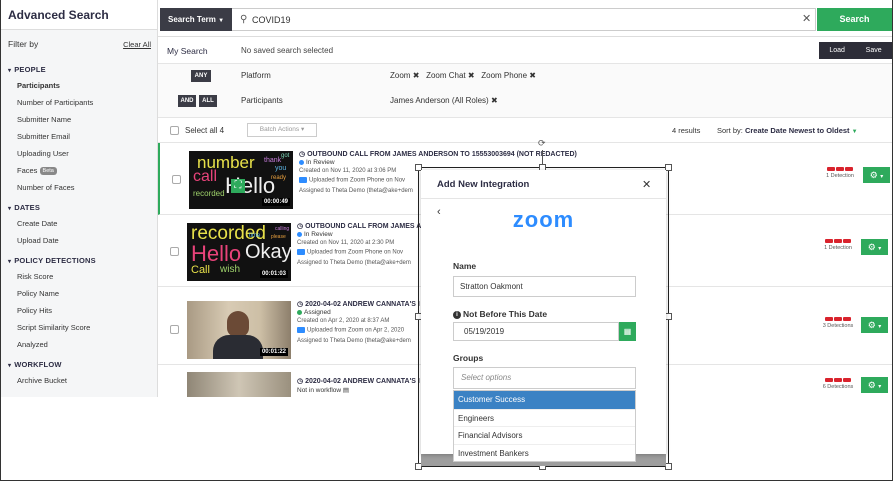  I want to click on and-tag: AND, so click(187, 101).